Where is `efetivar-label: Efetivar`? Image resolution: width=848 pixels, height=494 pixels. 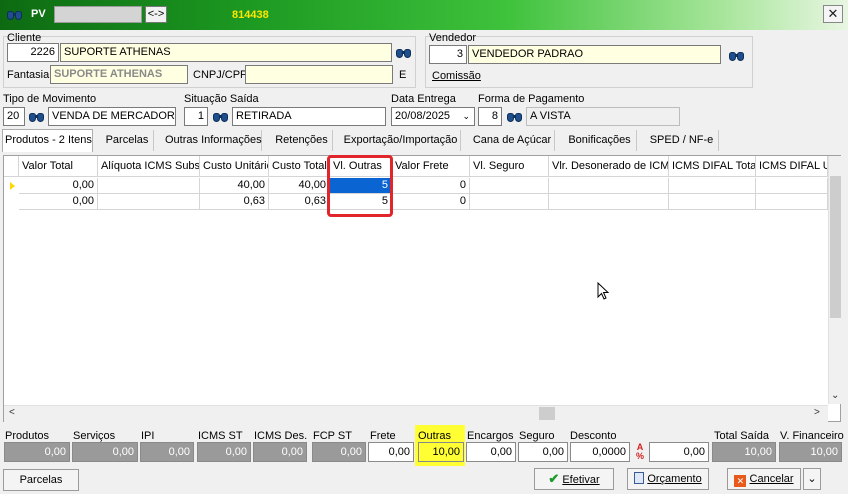
efetivar-label: Efetivar is located at coordinates (581, 480).